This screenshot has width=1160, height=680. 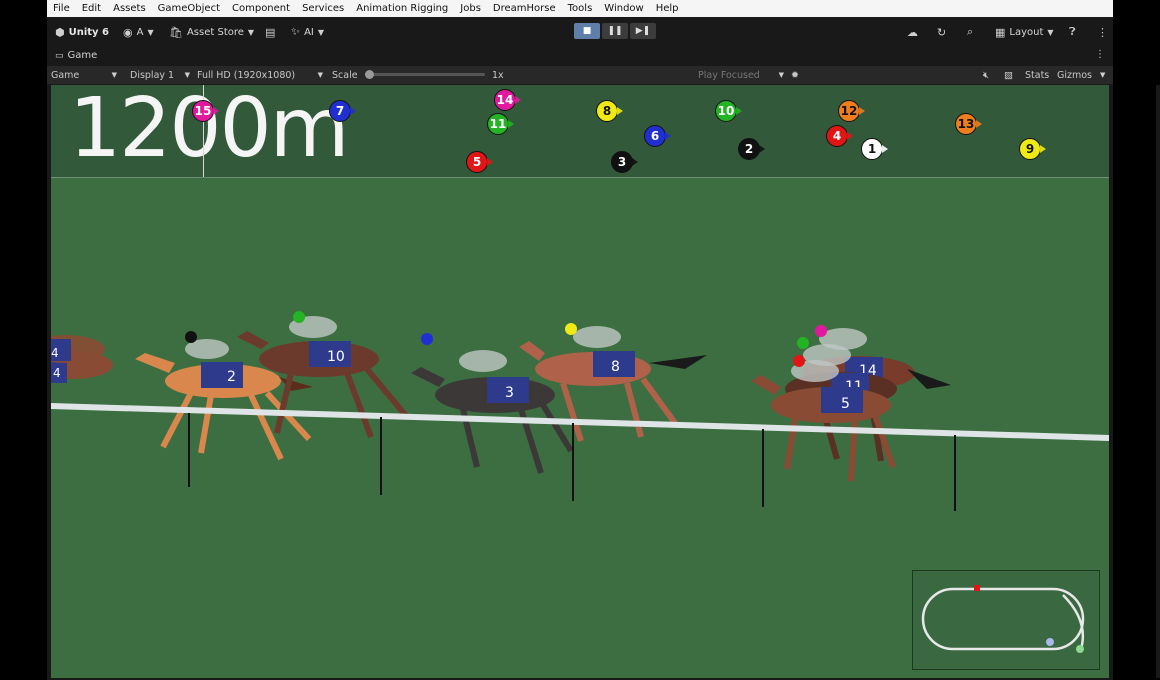 What do you see at coordinates (741, 75) in the screenshot?
I see `play-focused-dropdown: Play Focused ▼` at bounding box center [741, 75].